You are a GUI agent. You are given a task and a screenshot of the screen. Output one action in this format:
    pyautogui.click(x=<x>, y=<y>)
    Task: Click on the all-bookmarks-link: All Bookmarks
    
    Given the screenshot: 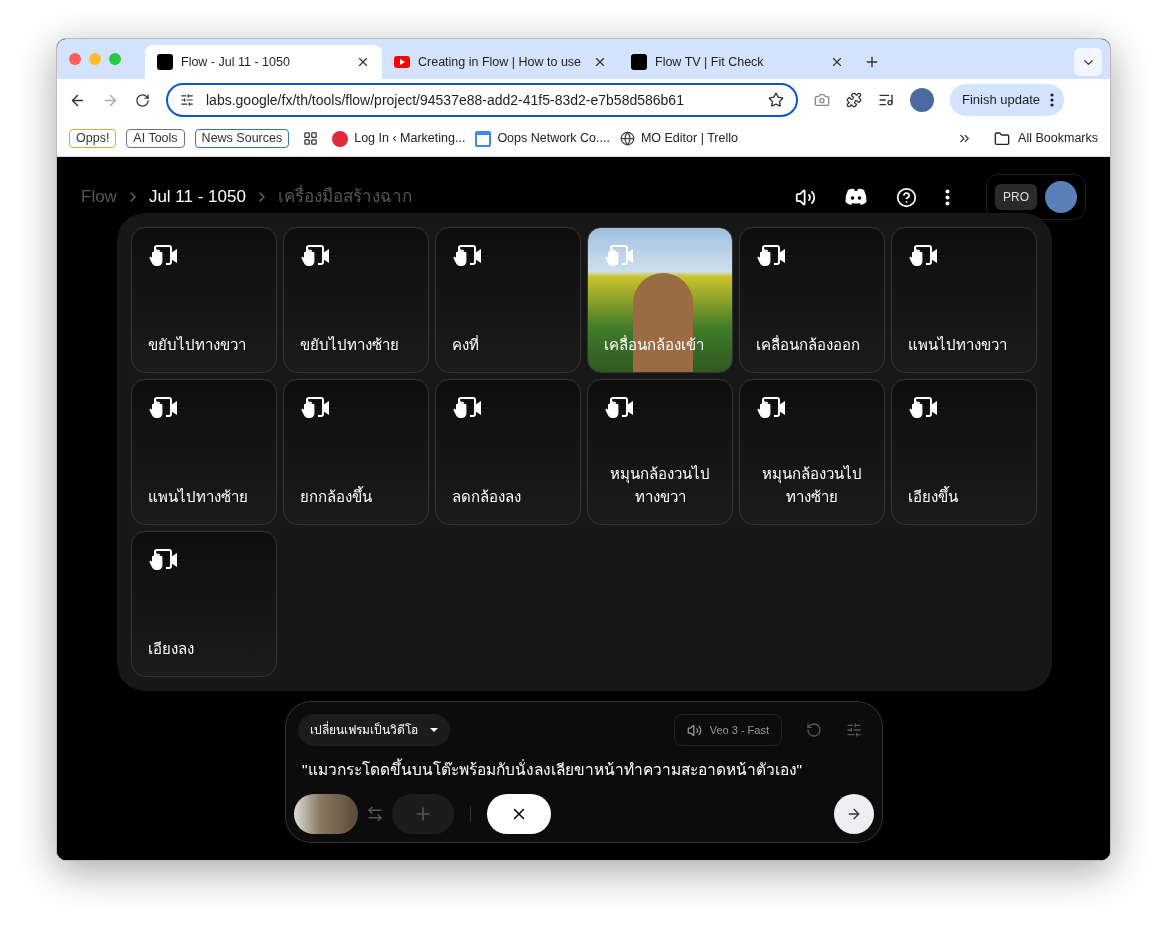 What is the action you would take?
    pyautogui.click(x=1046, y=138)
    